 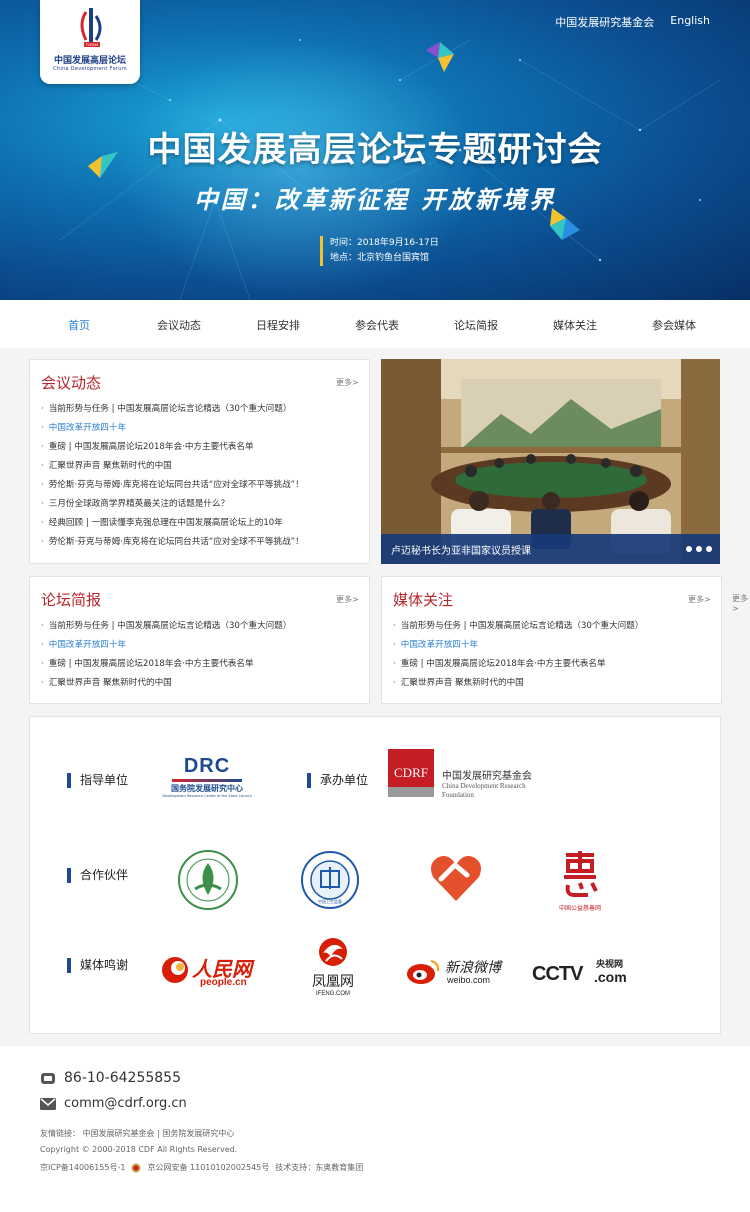 What do you see at coordinates (411, 772) in the screenshot?
I see `cdrf-abbr: CDRF` at bounding box center [411, 772].